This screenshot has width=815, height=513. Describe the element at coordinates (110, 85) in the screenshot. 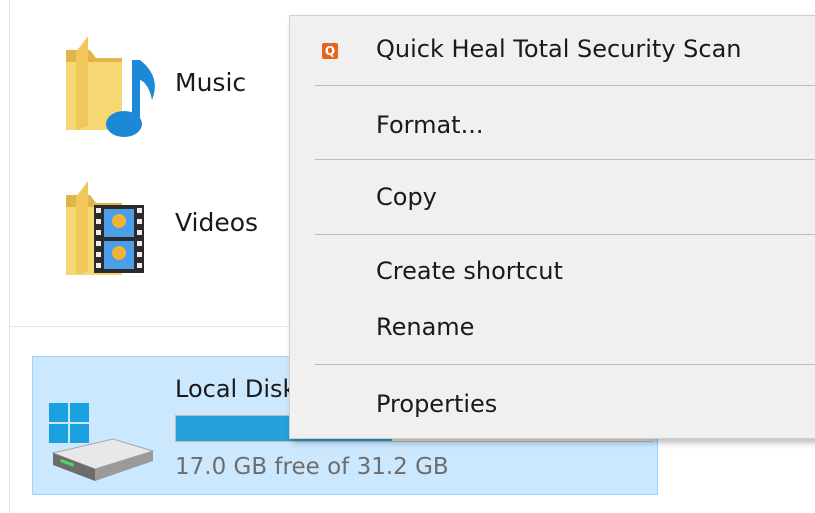

I see `music-folder-icon` at that location.